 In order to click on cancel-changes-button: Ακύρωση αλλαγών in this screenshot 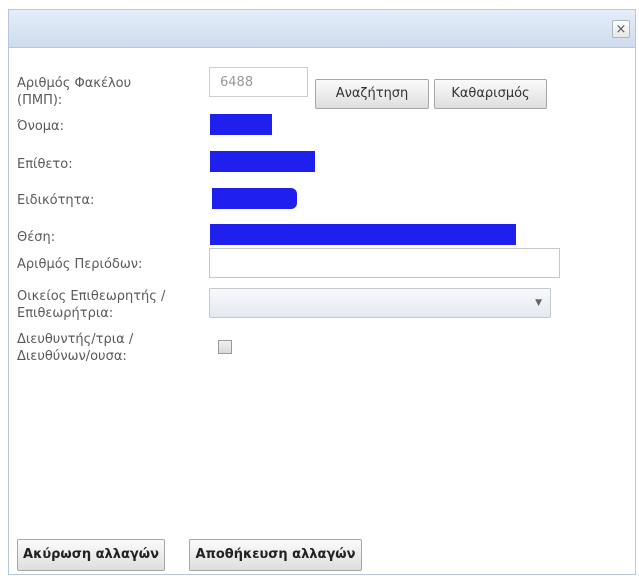, I will do `click(91, 555)`.